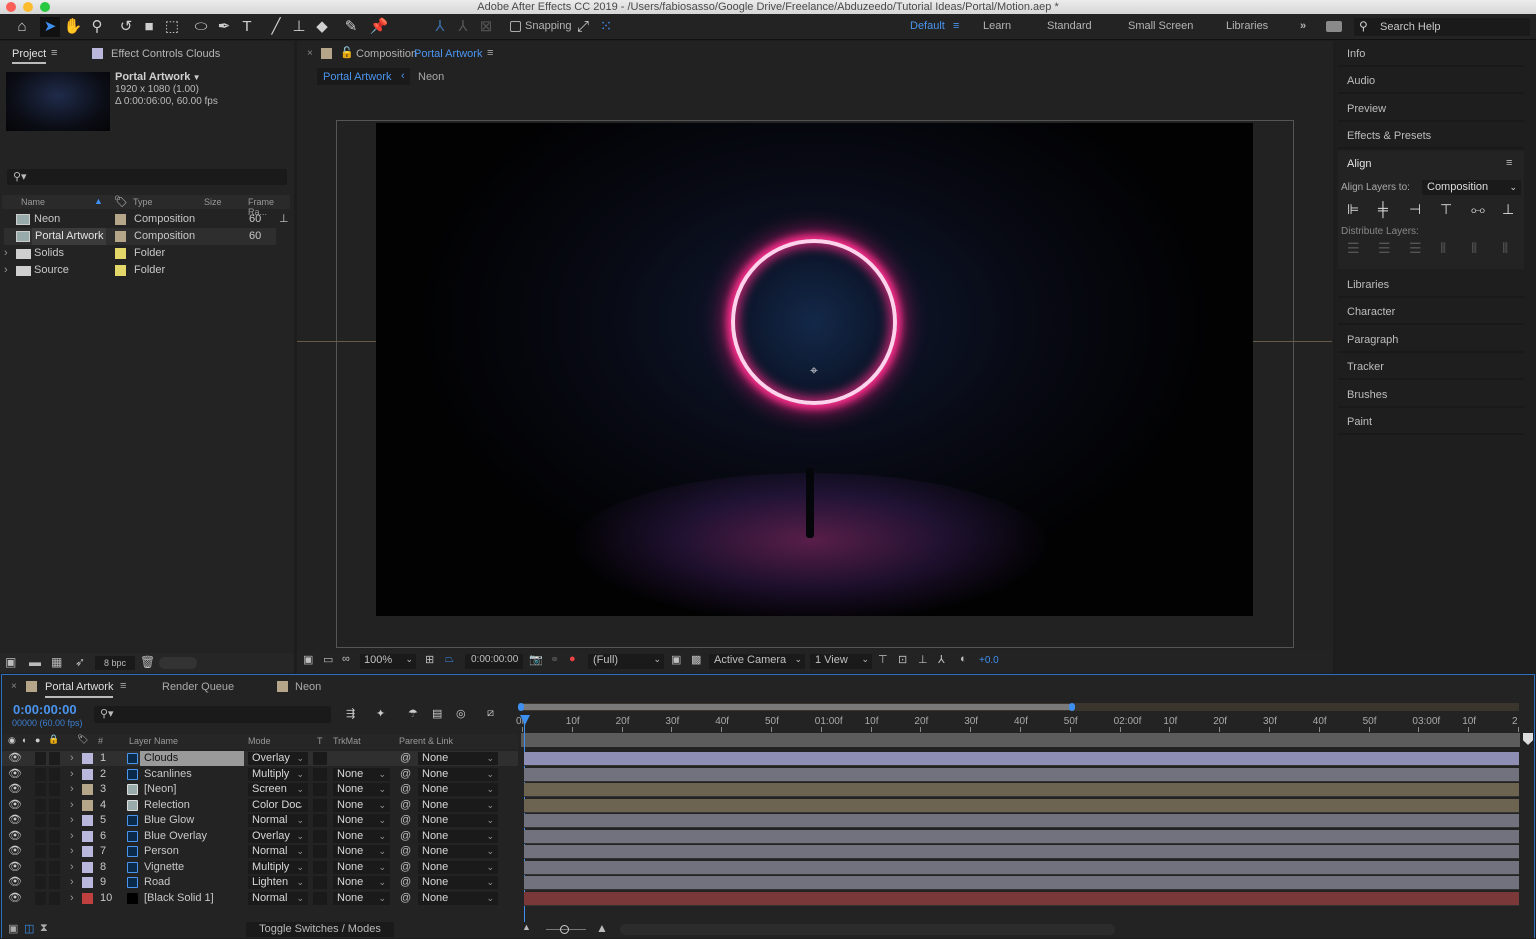 The width and height of the screenshot is (1536, 939). I want to click on frame-blending-icon: ▤, so click(437, 713).